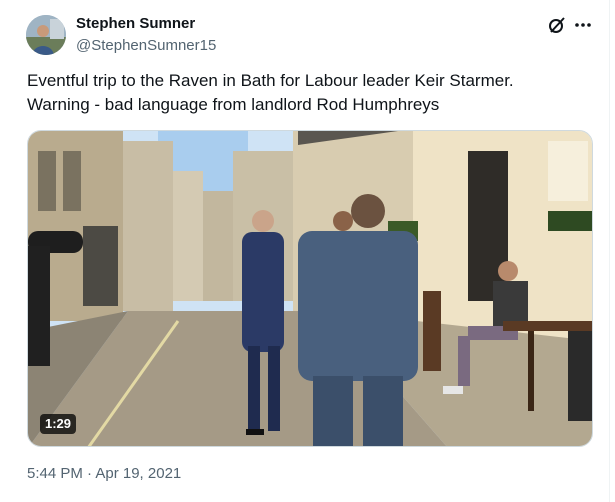  Describe the element at coordinates (58, 424) in the screenshot. I see `video-duration-badge: 1:29` at that location.